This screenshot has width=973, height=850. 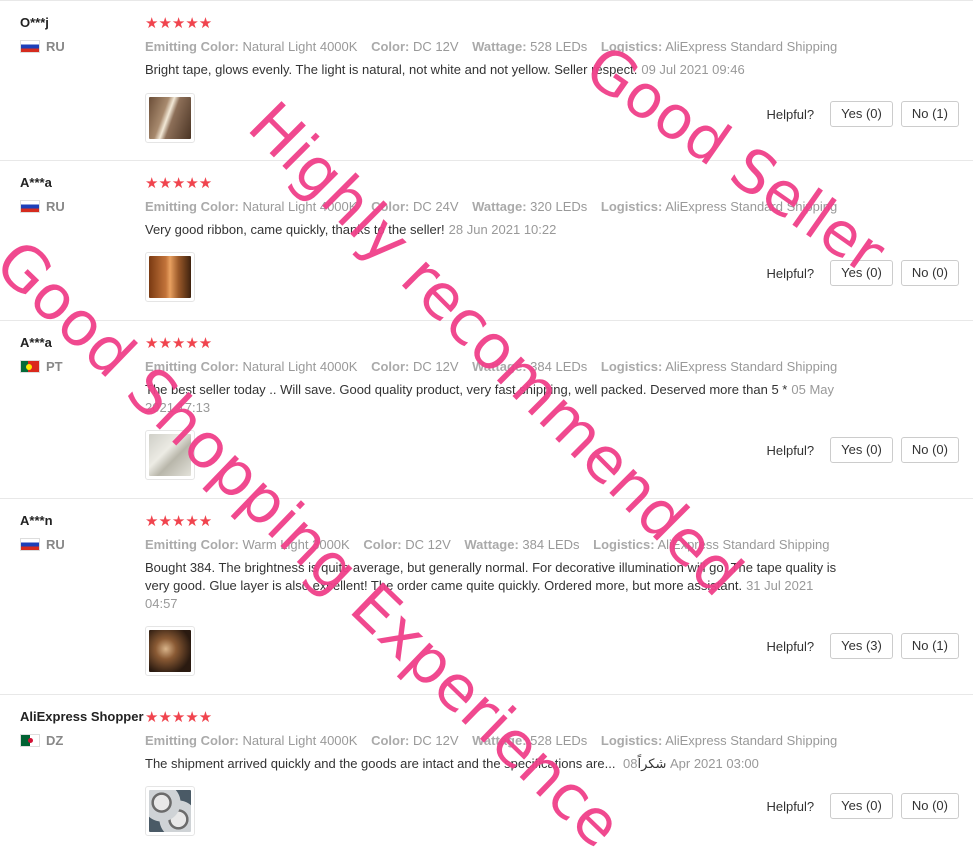 I want to click on photo-reels, so click(x=170, y=811).